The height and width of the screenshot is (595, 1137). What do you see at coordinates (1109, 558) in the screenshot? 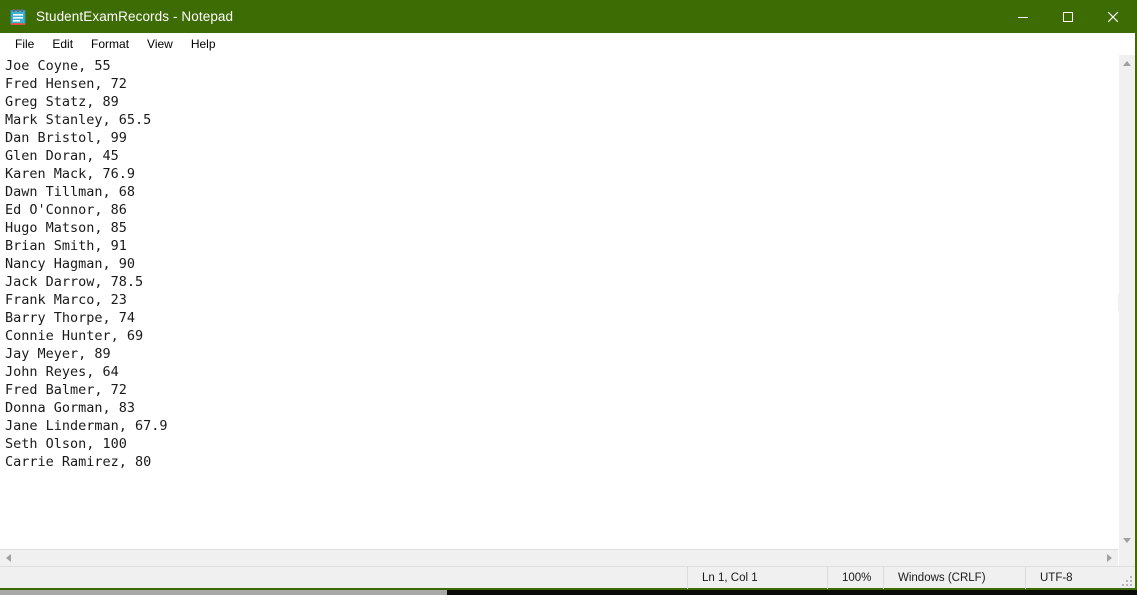
I see `scroll-right-arrow` at bounding box center [1109, 558].